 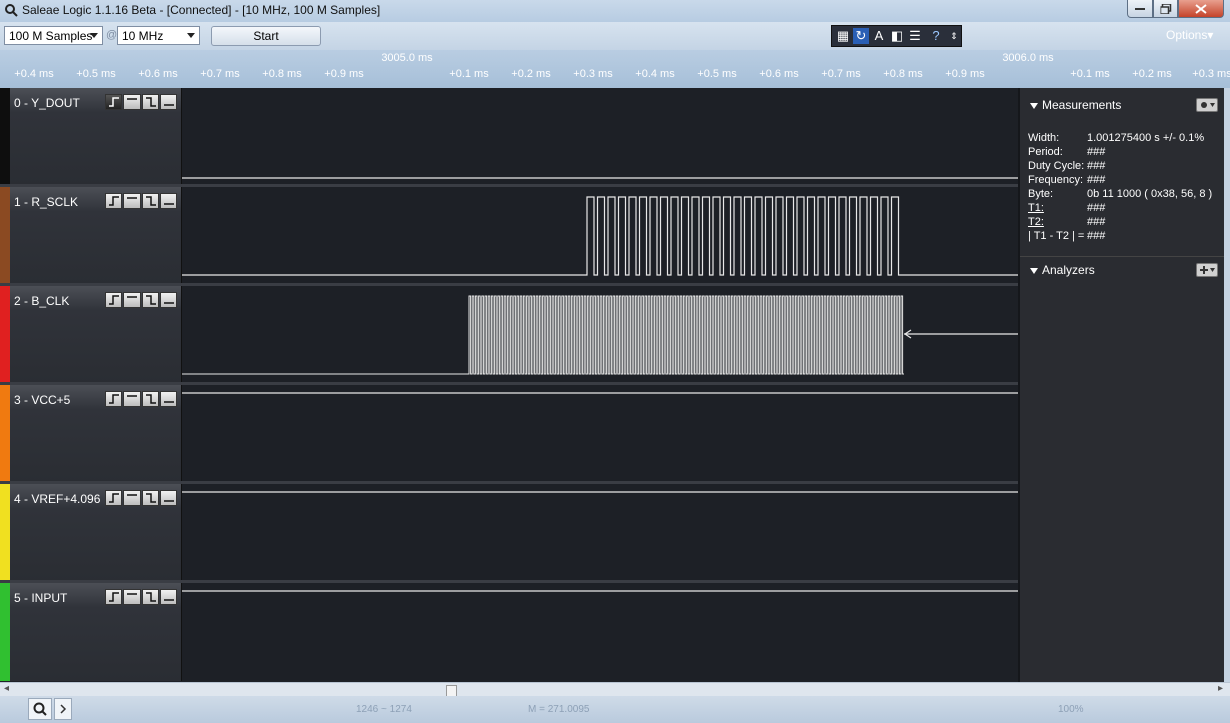 What do you see at coordinates (11, 10) in the screenshot?
I see `app-logo-icon` at bounding box center [11, 10].